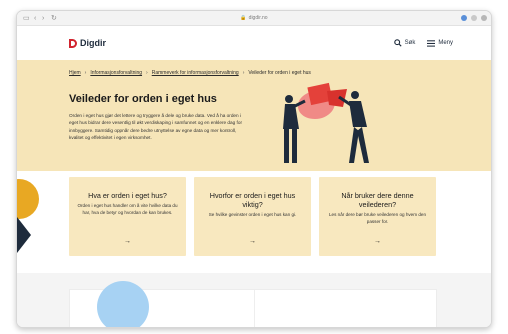  I want to click on decorative-blue-circle, so click(123, 304).